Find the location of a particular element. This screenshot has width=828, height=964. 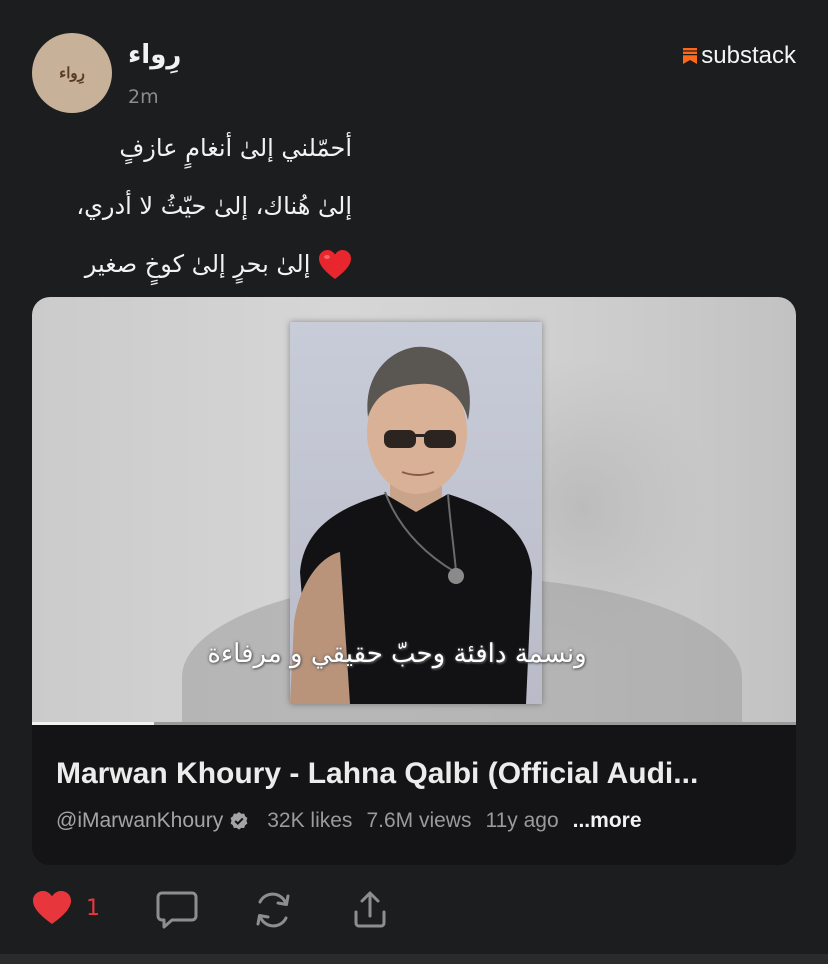

comment-icon is located at coordinates (177, 910).